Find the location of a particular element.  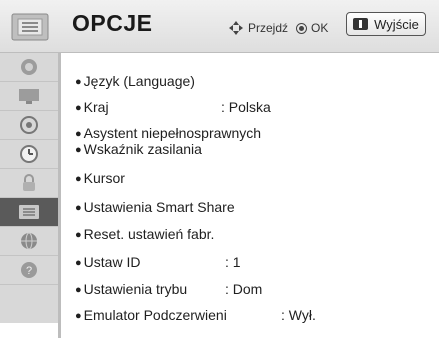

clock-icon is located at coordinates (29, 154).